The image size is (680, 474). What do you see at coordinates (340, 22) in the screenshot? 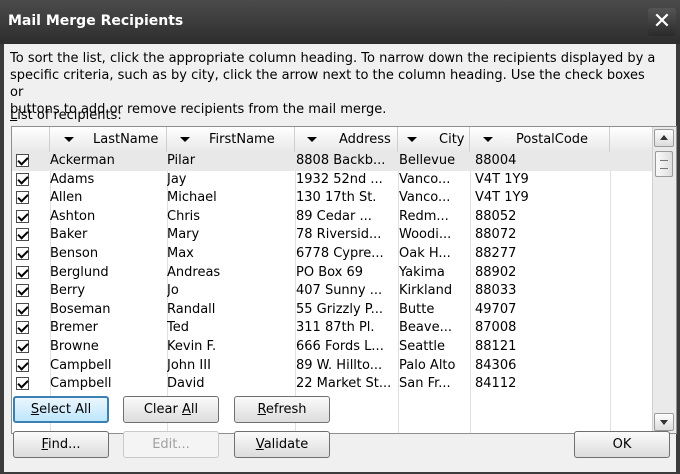
I see `title-bar: Mail Merge Recipients ✕` at bounding box center [340, 22].